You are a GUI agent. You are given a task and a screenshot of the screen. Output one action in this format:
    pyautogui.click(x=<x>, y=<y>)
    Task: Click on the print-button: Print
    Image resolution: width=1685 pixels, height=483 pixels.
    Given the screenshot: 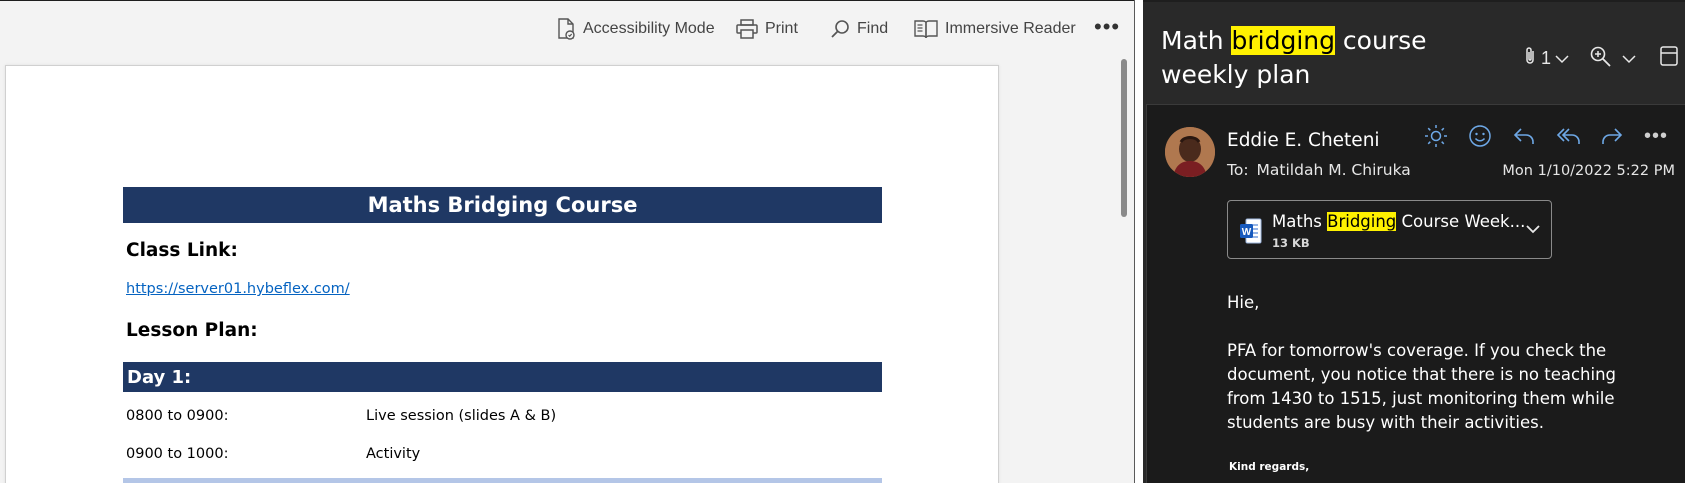 What is the action you would take?
    pyautogui.click(x=767, y=29)
    